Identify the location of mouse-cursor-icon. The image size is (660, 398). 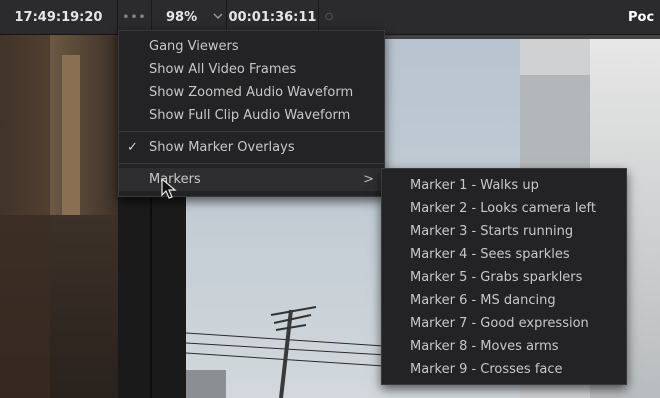
(169, 188).